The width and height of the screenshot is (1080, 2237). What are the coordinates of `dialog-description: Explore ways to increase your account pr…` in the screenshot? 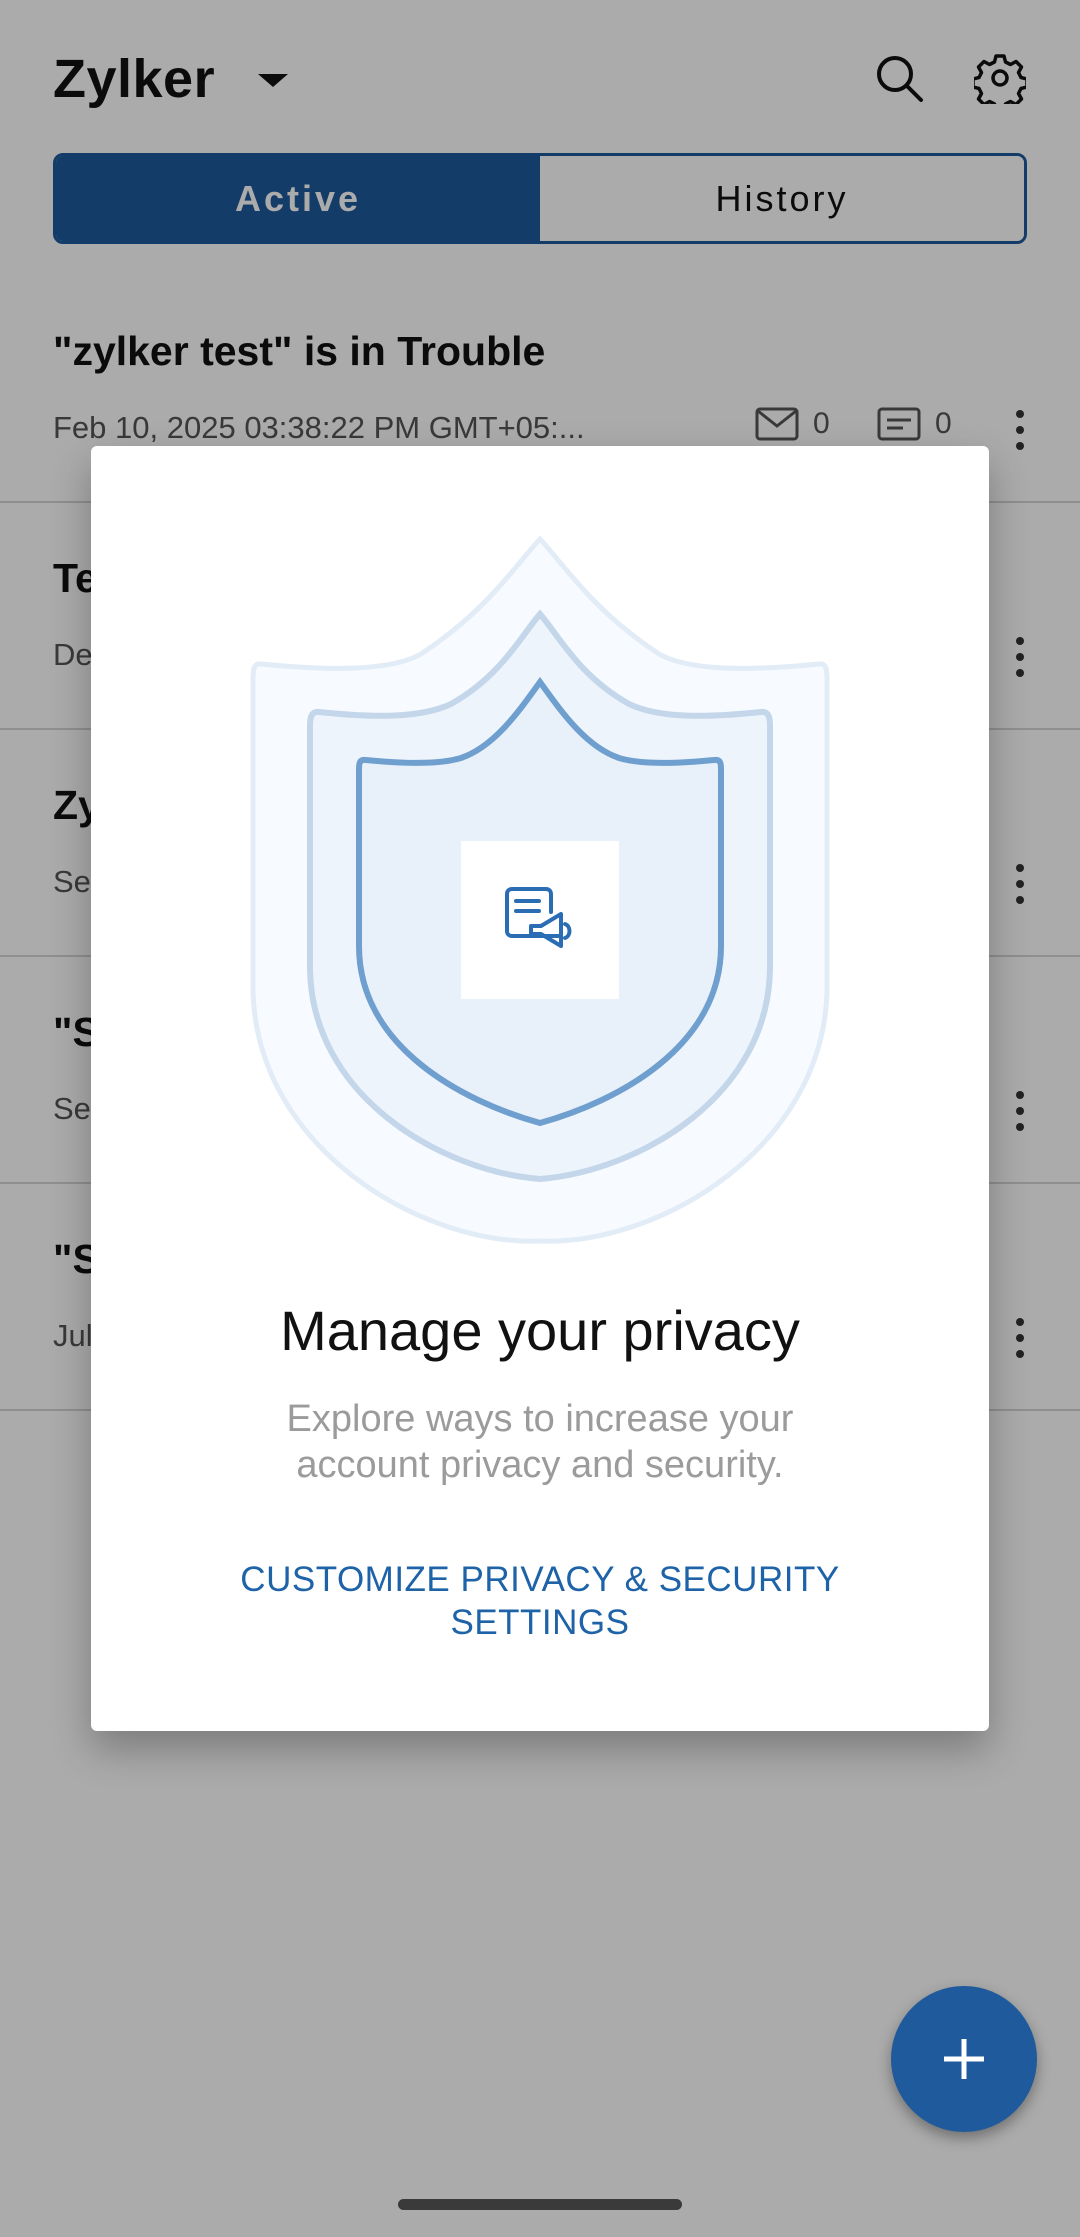 It's located at (540, 1442).